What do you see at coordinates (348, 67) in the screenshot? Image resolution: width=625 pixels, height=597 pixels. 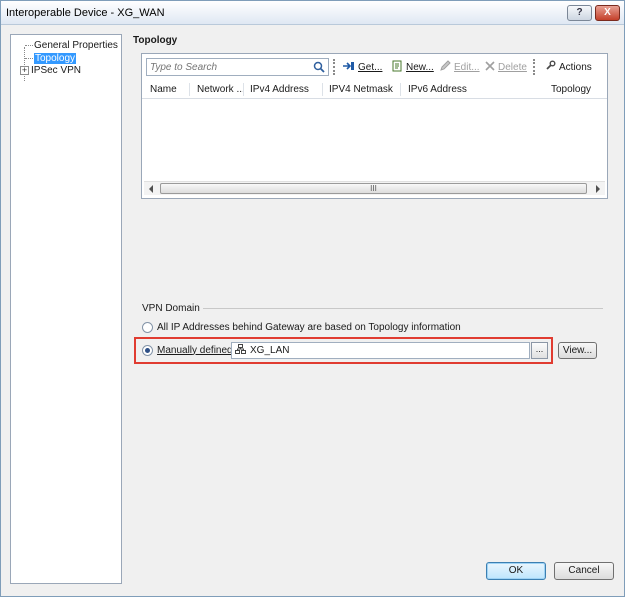 I see `get-arrow-icon` at bounding box center [348, 67].